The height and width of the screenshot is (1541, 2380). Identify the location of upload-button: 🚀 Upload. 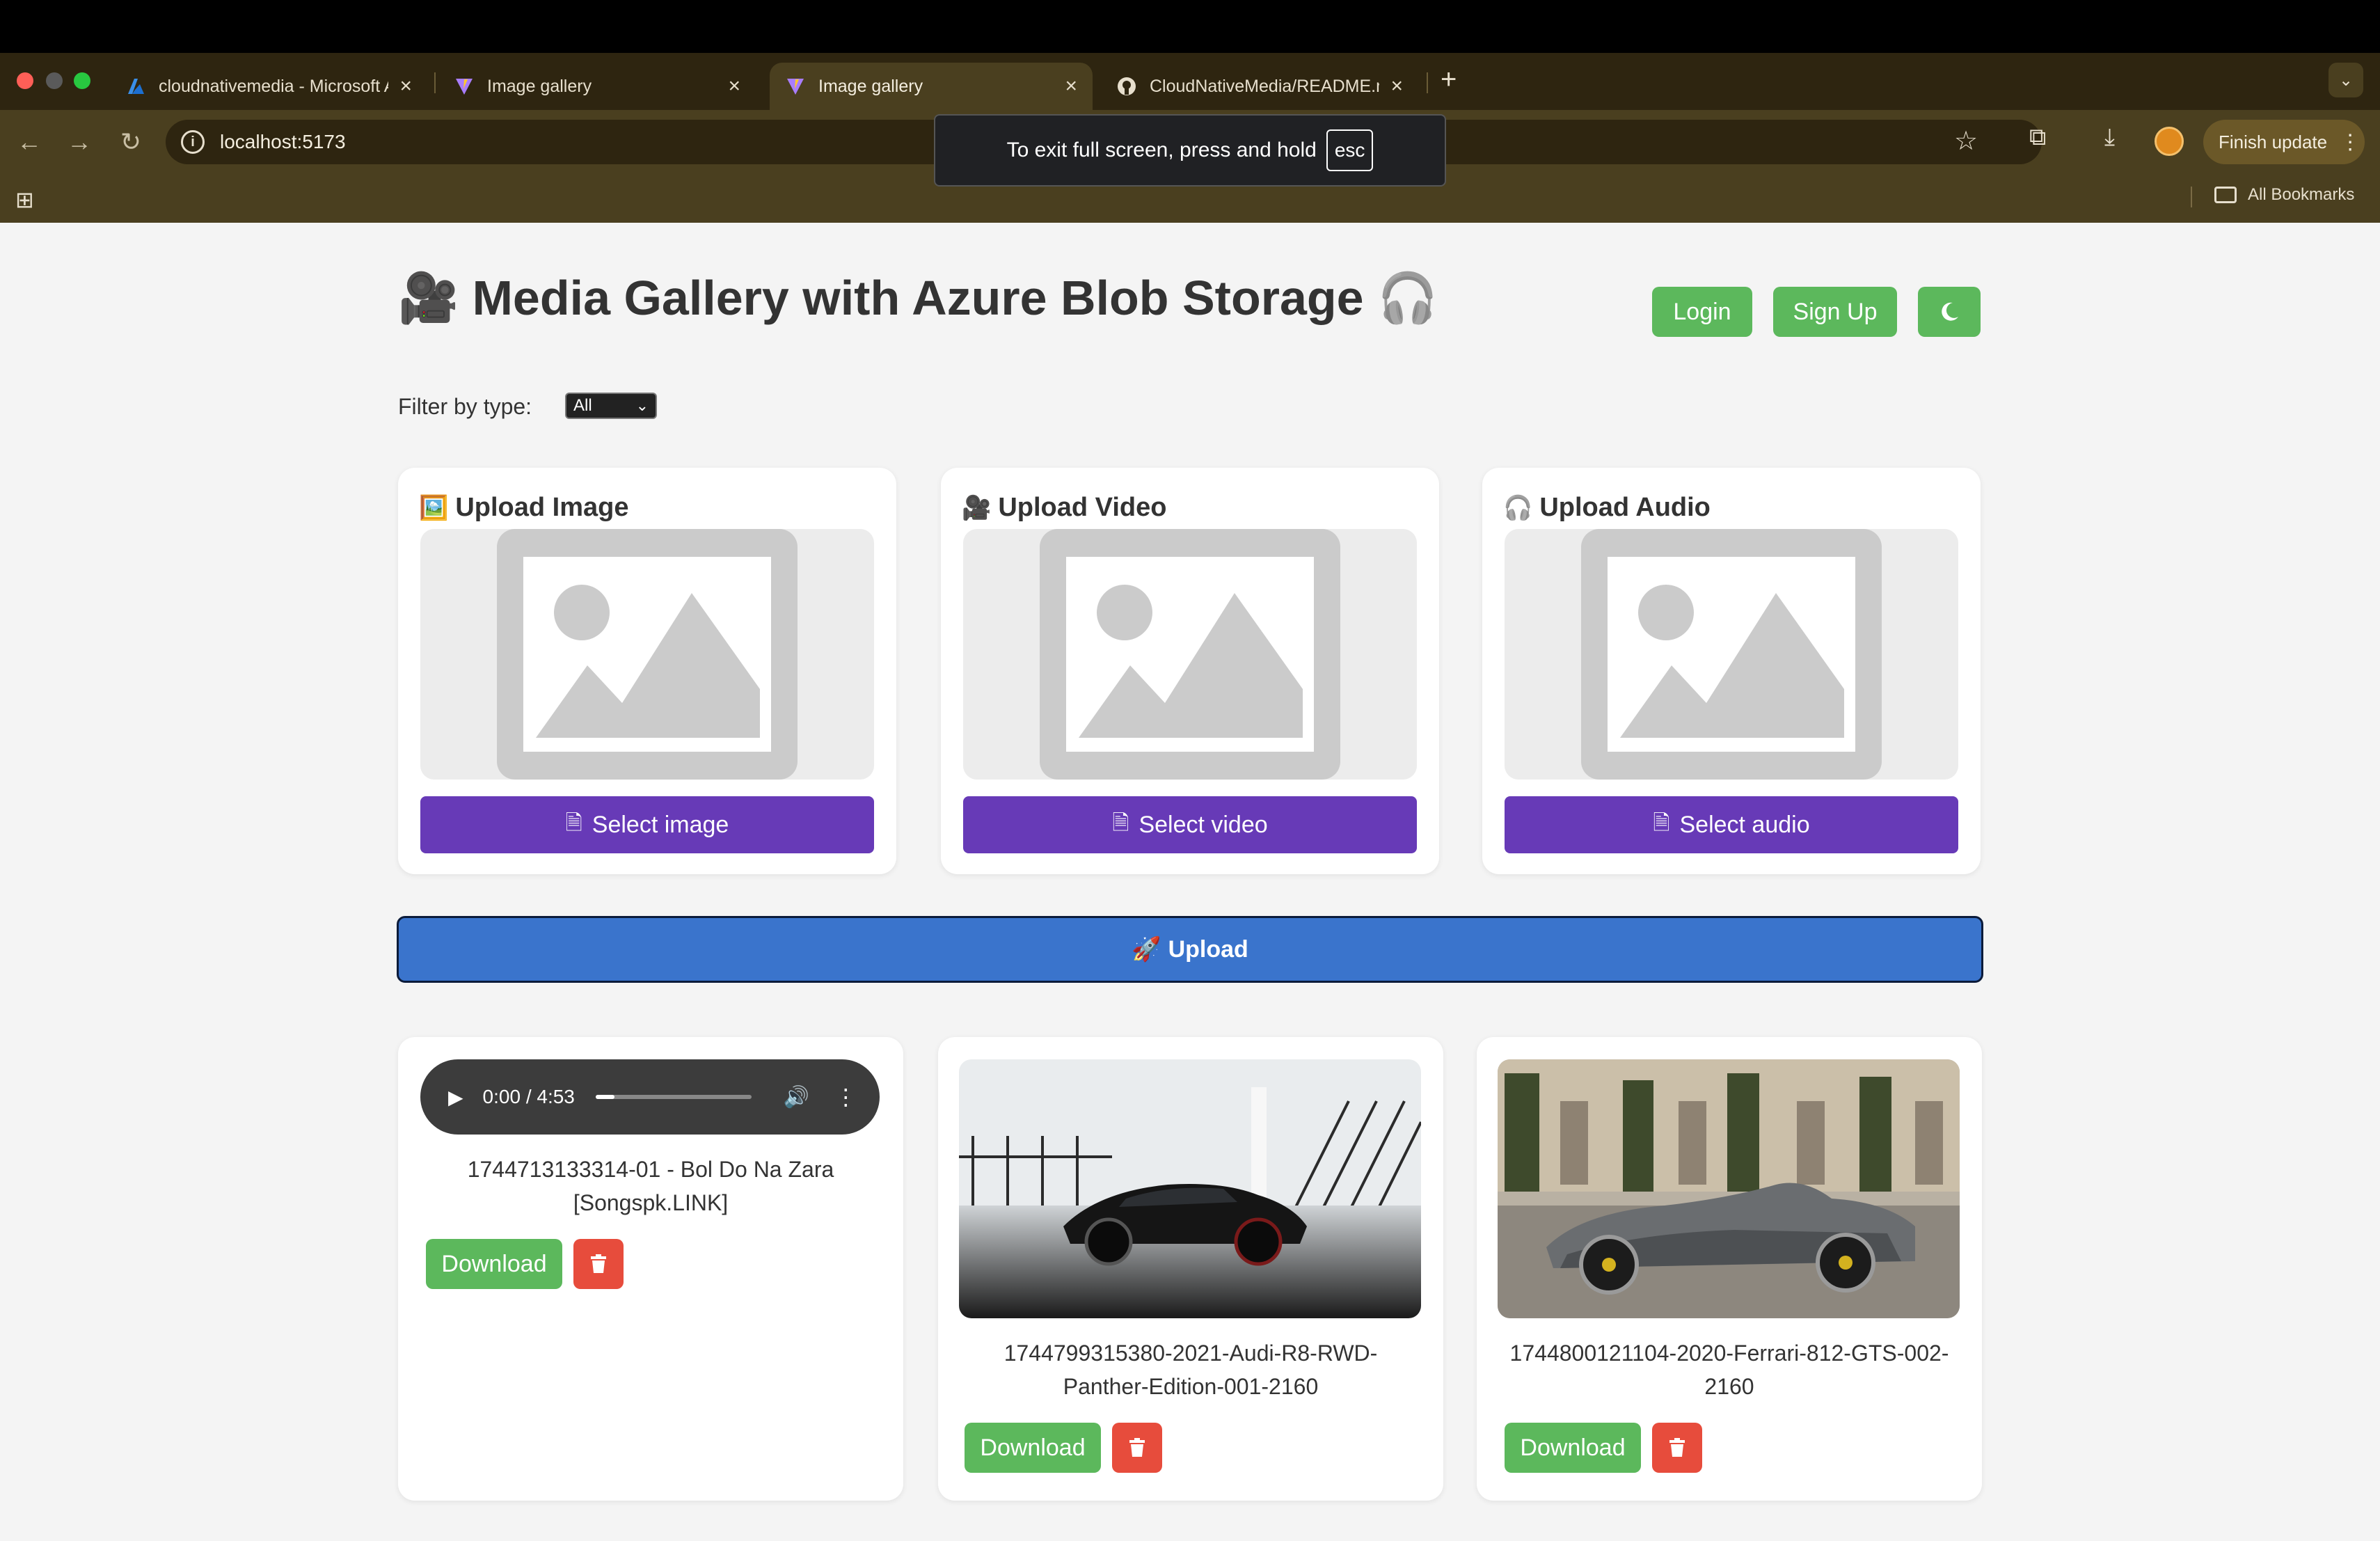
(1190, 949).